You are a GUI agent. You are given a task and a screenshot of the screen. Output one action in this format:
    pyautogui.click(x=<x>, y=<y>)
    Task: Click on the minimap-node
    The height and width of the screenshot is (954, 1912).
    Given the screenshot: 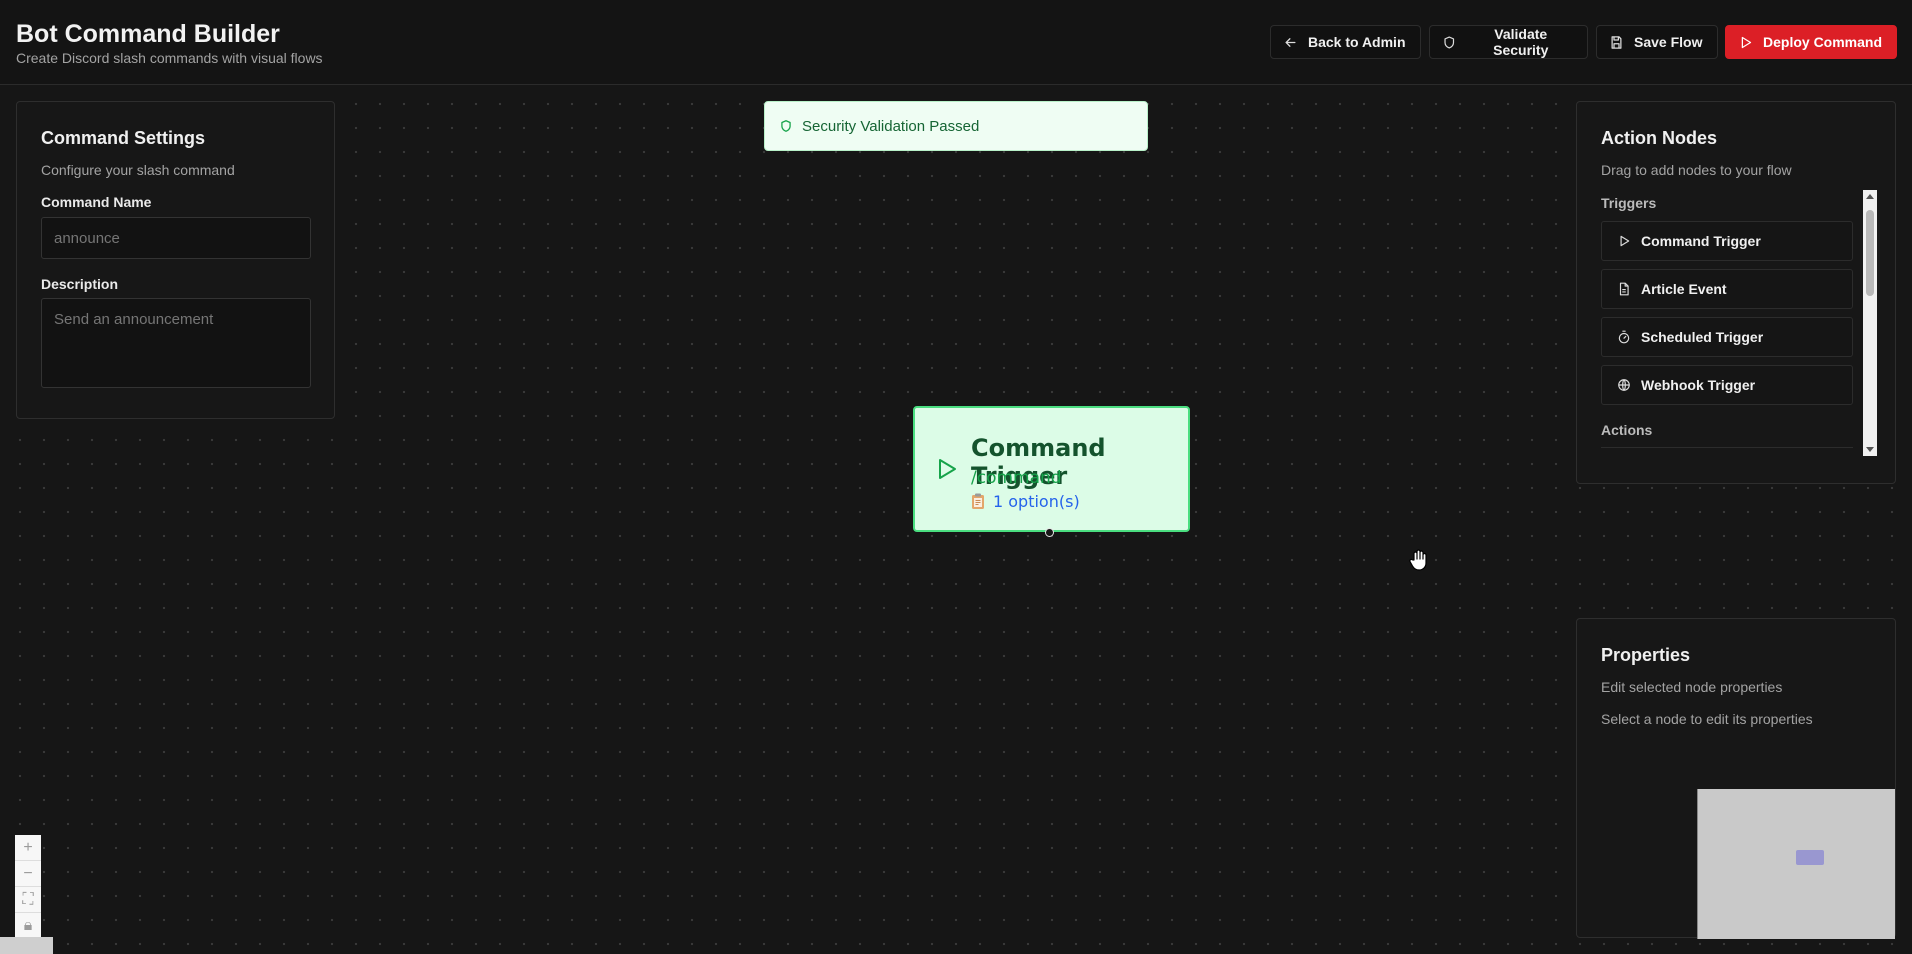 What is the action you would take?
    pyautogui.click(x=1810, y=857)
    